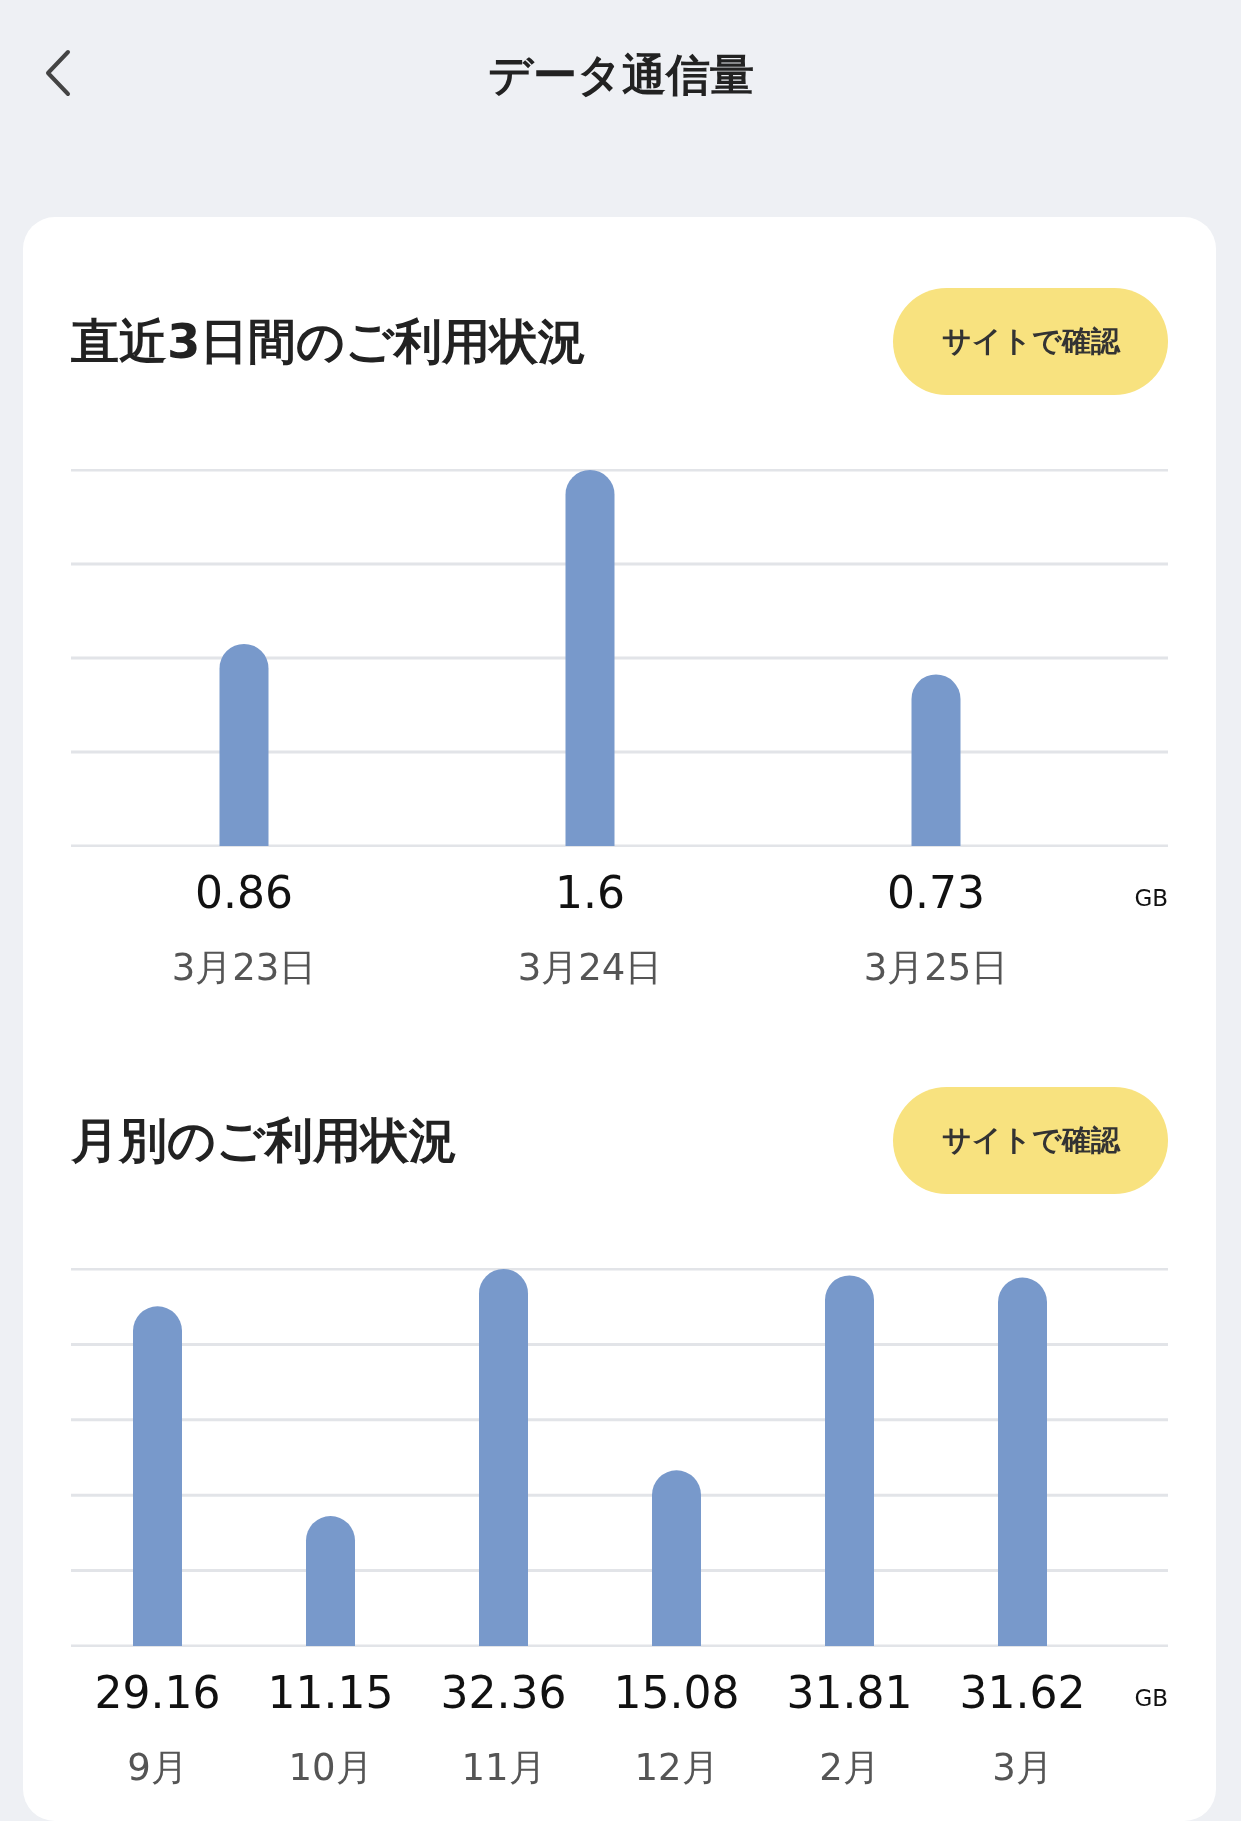  I want to click on data-value: 0.86, so click(244, 892).